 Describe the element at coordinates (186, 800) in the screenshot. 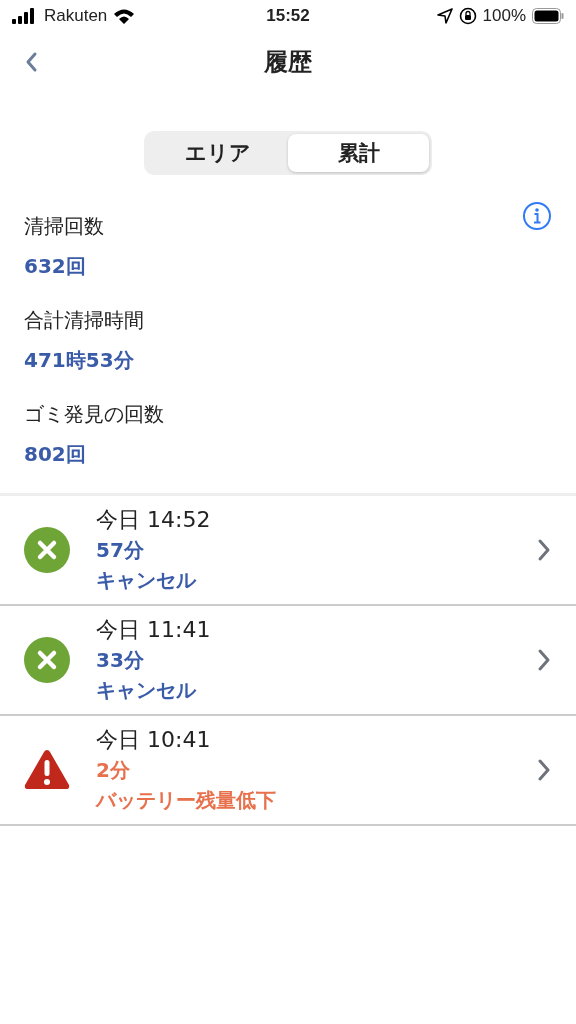

I see `result-text: バッテリー残量低下` at that location.